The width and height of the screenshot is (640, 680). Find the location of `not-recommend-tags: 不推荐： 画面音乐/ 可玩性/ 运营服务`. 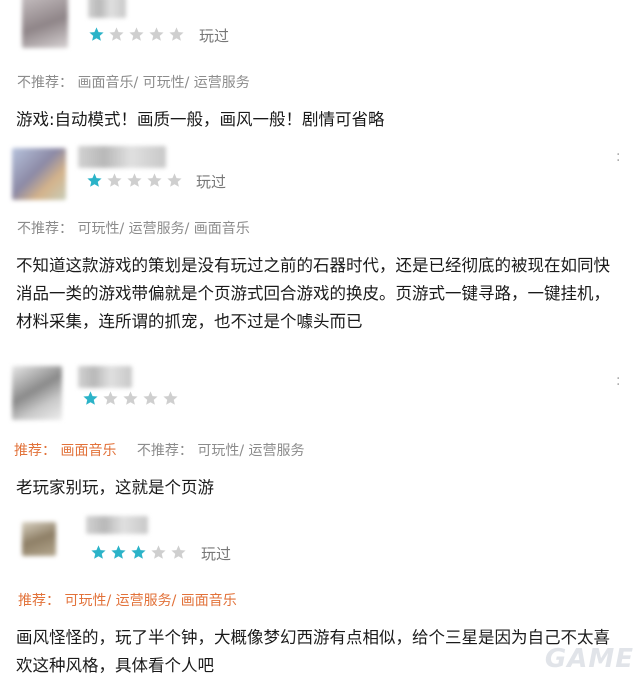

not-recommend-tags: 不推荐： 画面音乐/ 可玩性/ 运营服务 is located at coordinates (133, 83).